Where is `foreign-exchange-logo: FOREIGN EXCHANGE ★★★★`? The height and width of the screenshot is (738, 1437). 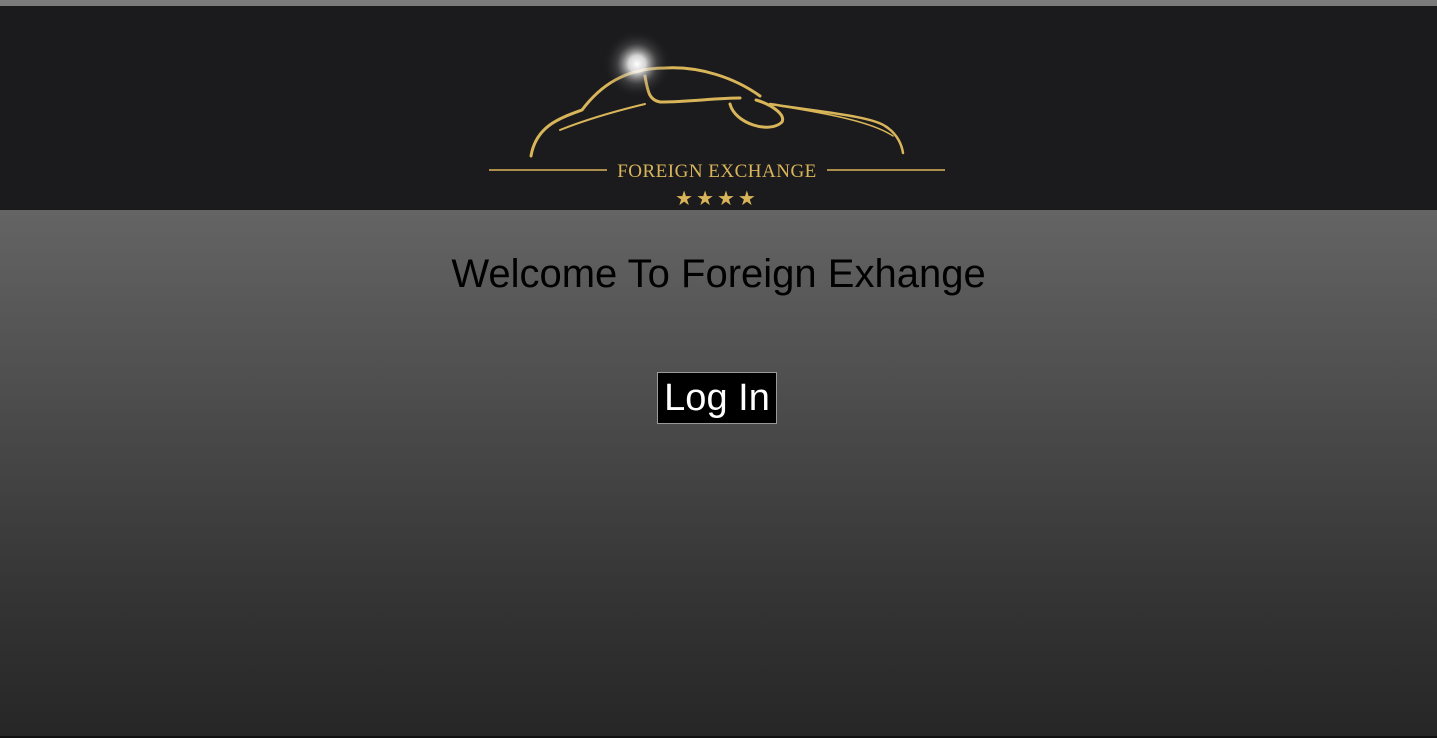
foreign-exchange-logo: FOREIGN EXCHANGE ★★★★ is located at coordinates (717, 120).